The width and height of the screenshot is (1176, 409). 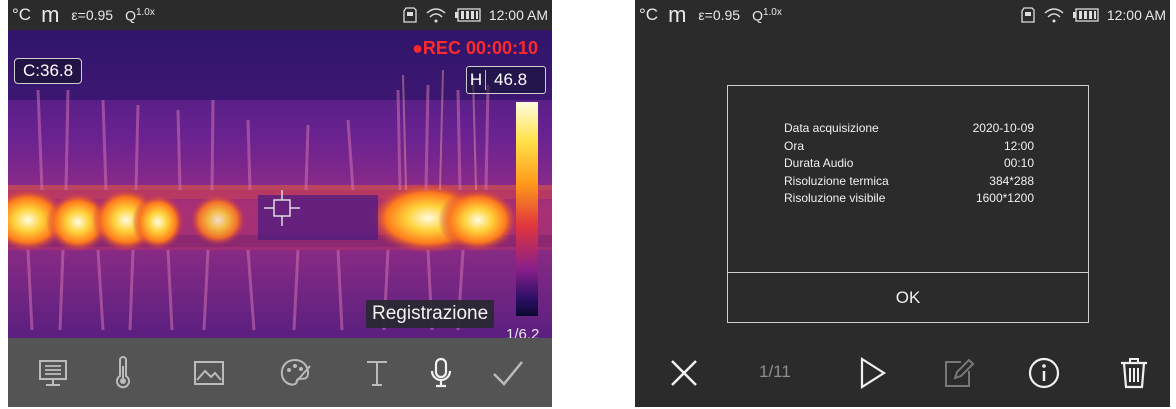 What do you see at coordinates (1011, 180) in the screenshot?
I see `info-value: 384*288` at bounding box center [1011, 180].